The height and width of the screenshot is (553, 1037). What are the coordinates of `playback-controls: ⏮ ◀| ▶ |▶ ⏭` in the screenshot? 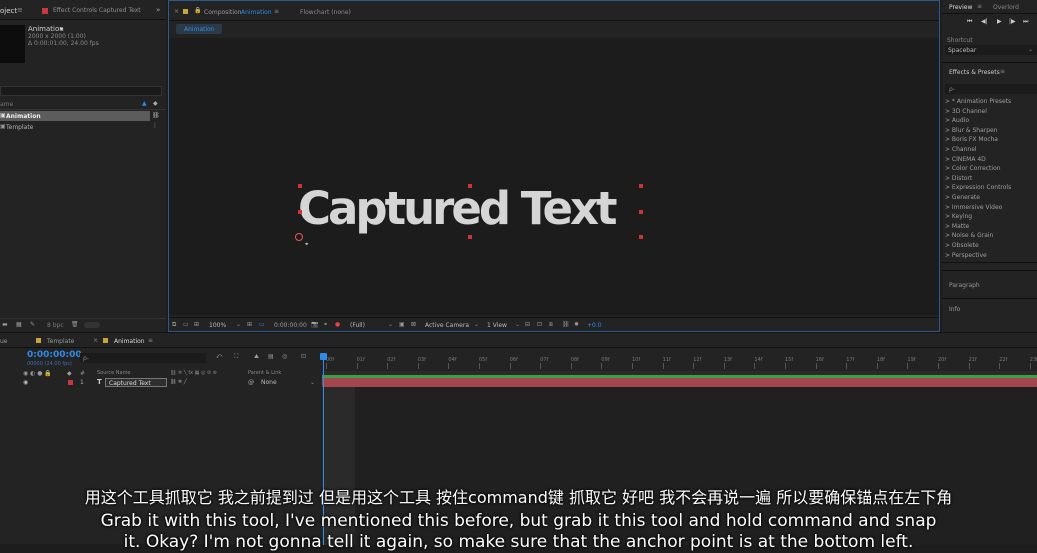 It's located at (1002, 23).